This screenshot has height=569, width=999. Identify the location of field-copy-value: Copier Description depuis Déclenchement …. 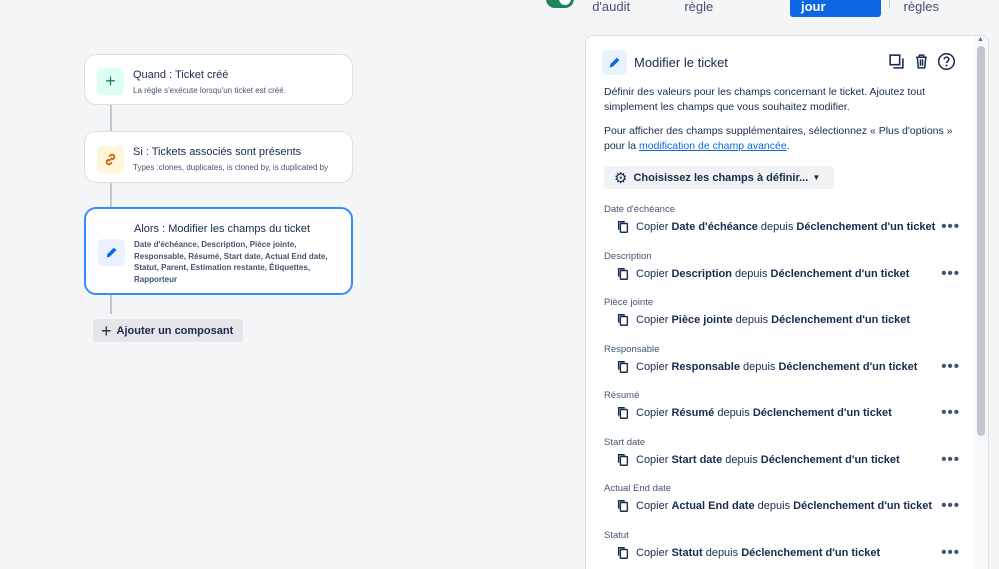
(762, 274).